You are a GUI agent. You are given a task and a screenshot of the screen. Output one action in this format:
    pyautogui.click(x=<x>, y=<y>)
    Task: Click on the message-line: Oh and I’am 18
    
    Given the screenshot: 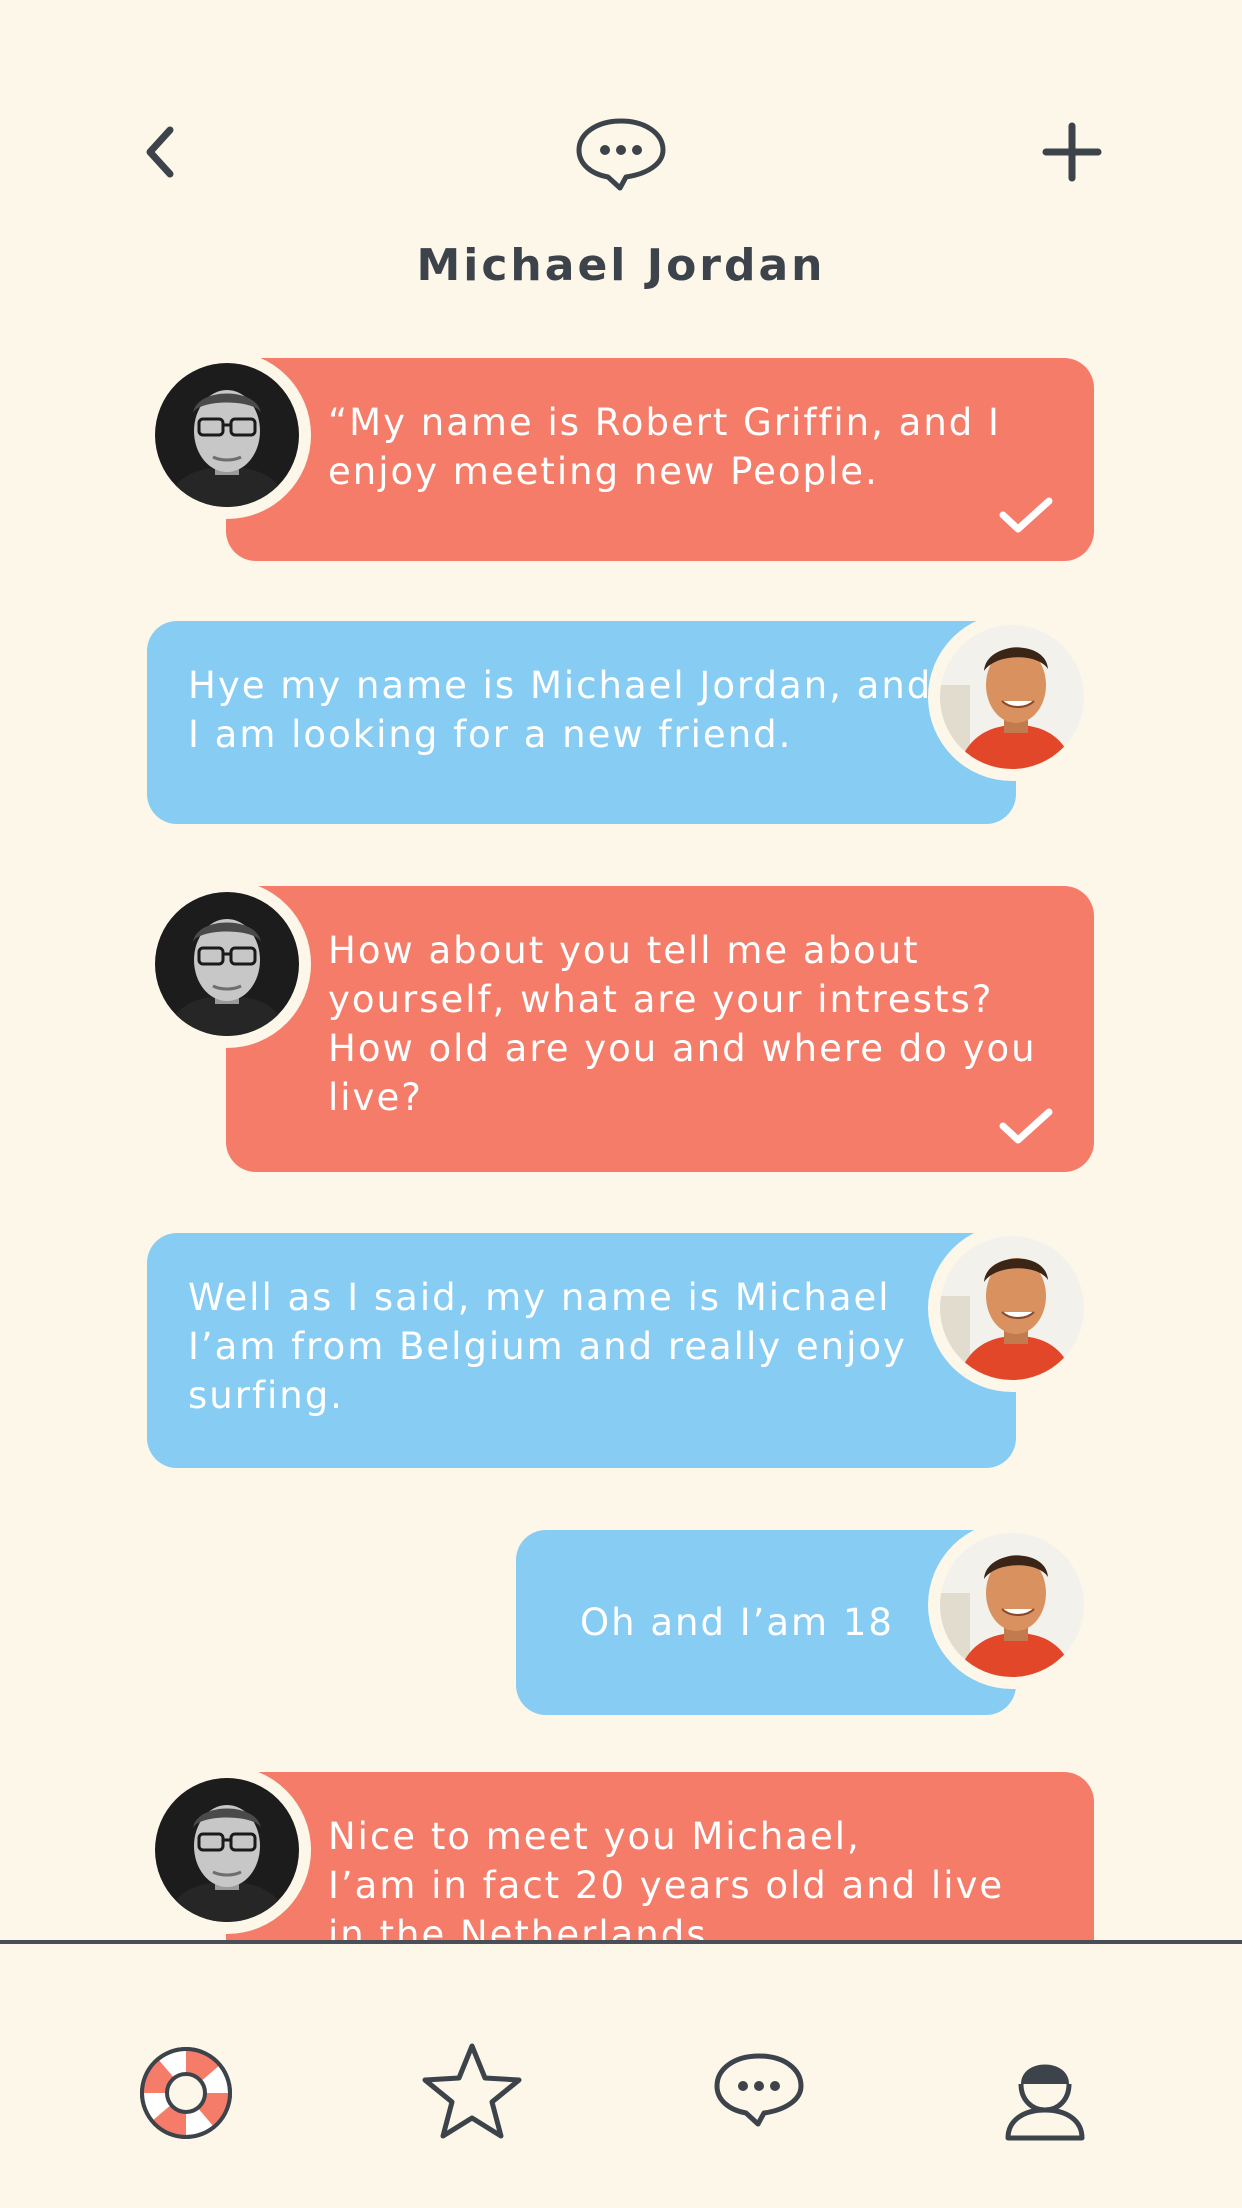 What is the action you would take?
    pyautogui.click(x=737, y=1622)
    